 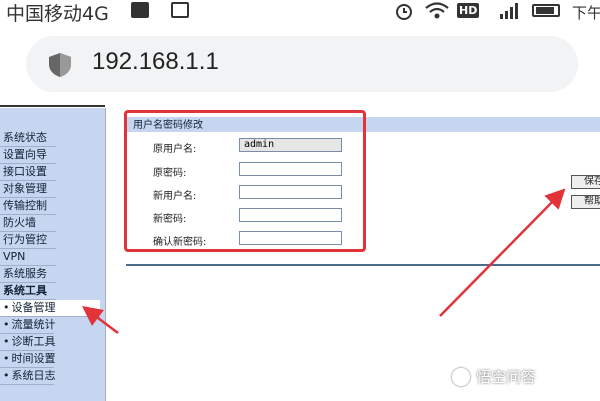 What do you see at coordinates (100, 320) in the screenshot?
I see `arrow-to-device-management` at bounding box center [100, 320].